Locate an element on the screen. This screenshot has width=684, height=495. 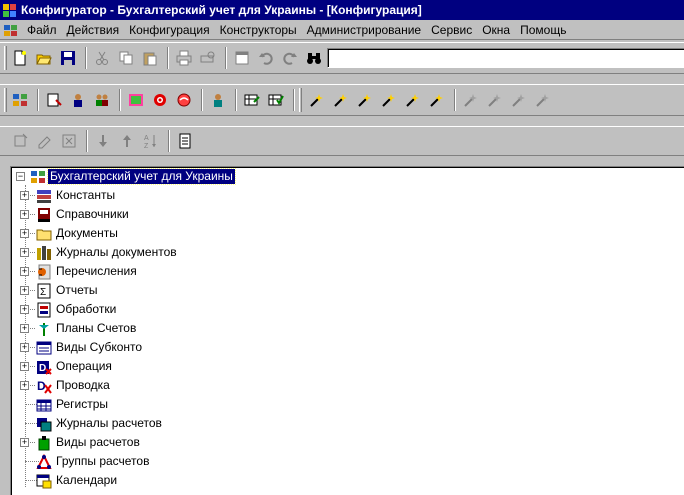
configuration-toolbar is located at coordinates (342, 100).